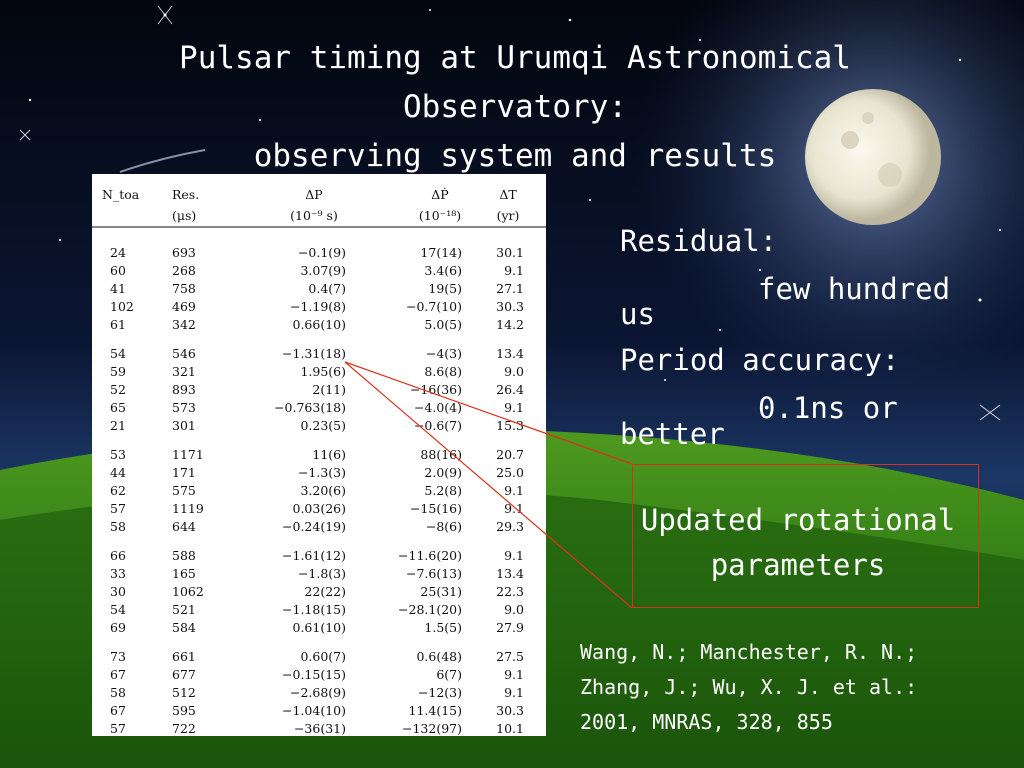  Describe the element at coordinates (322, 252) in the screenshot. I see `table-cell: −0.1(9)` at that location.